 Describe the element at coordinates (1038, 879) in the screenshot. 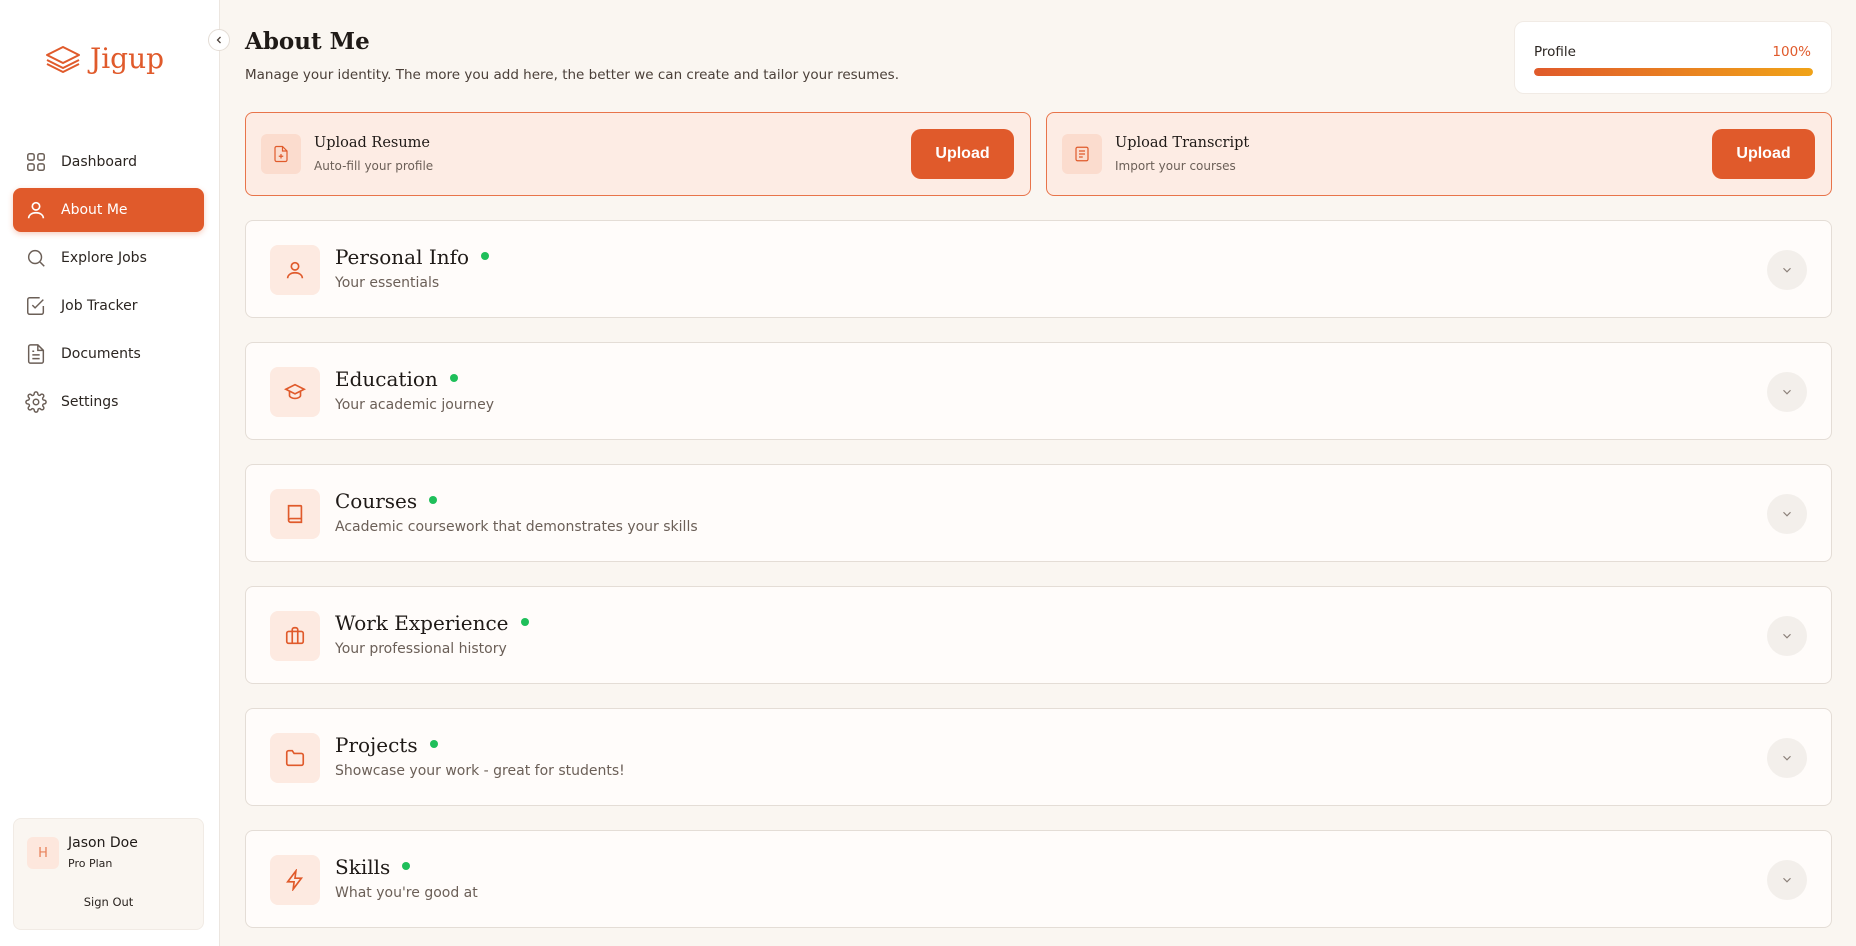

I see `section-skills: Skills What you're good at` at that location.